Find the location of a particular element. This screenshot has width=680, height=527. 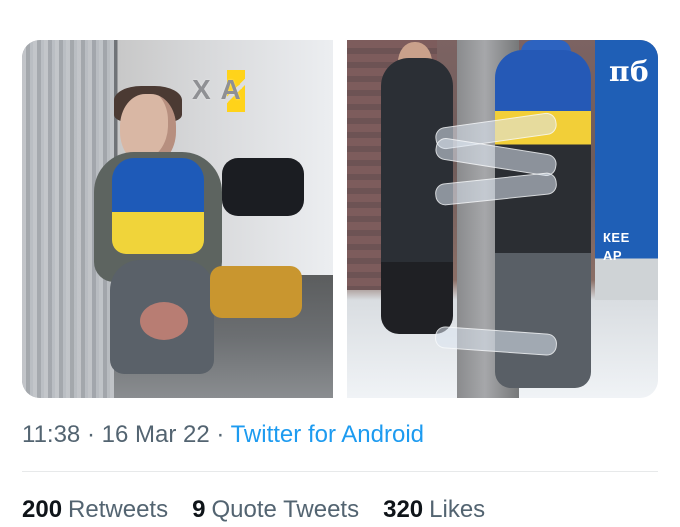

quote-tweets-label: Quote Tweets is located at coordinates (285, 509).